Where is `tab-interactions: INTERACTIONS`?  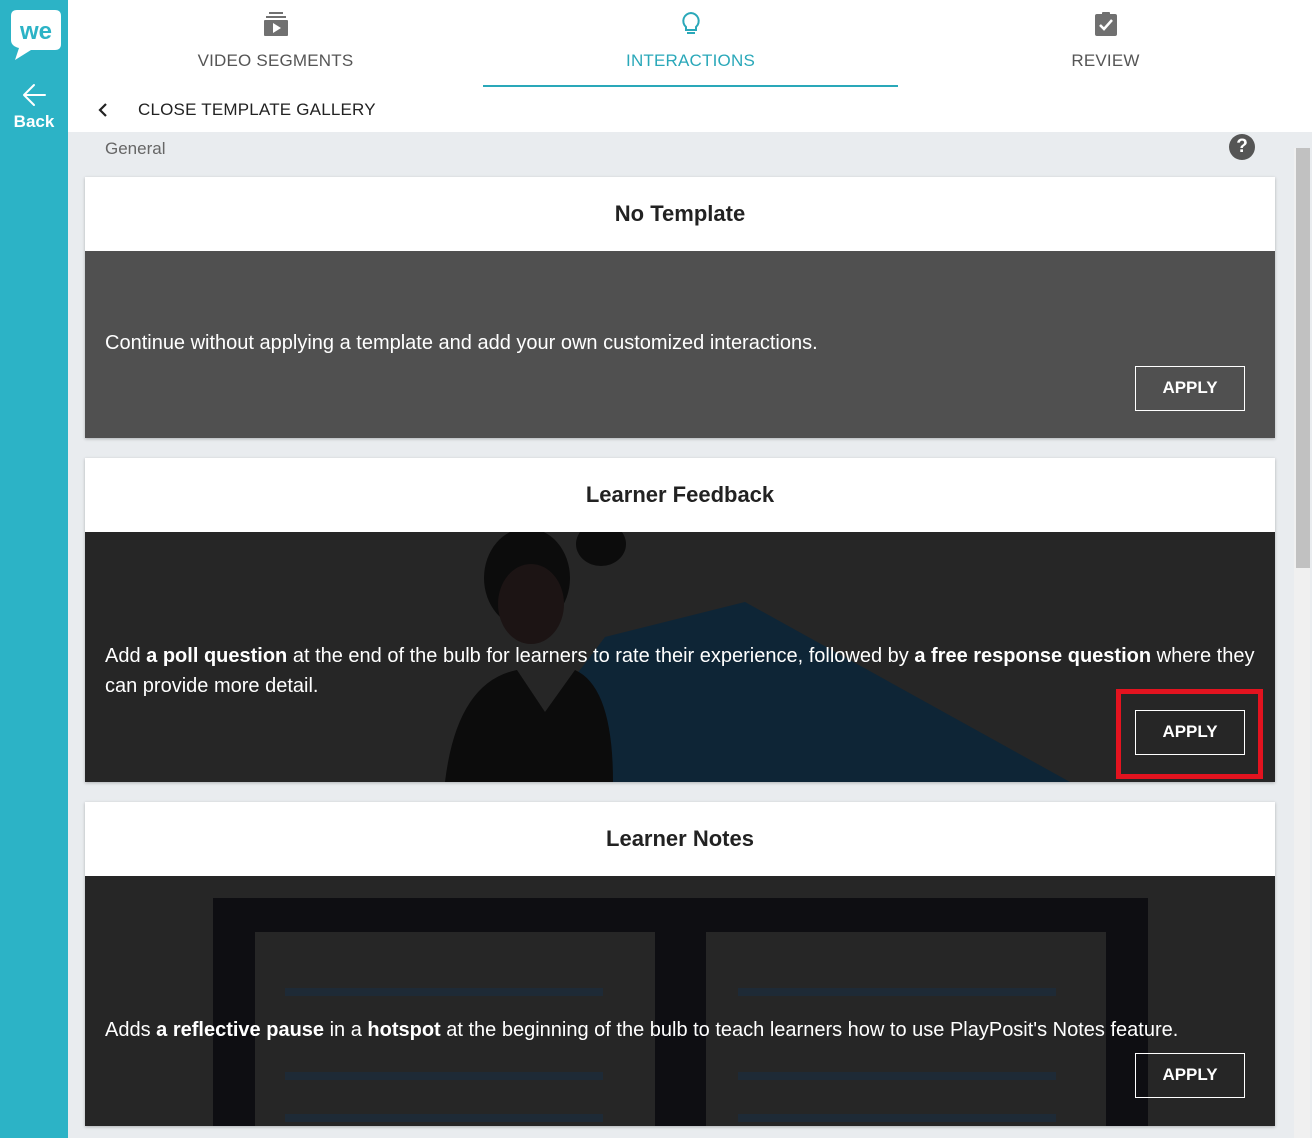 tab-interactions: INTERACTIONS is located at coordinates (690, 44).